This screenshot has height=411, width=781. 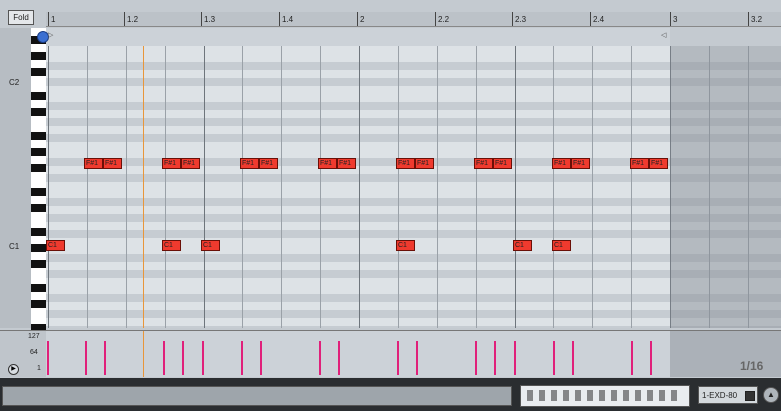 I want to click on key-label-c2: C2, so click(x=14, y=82).